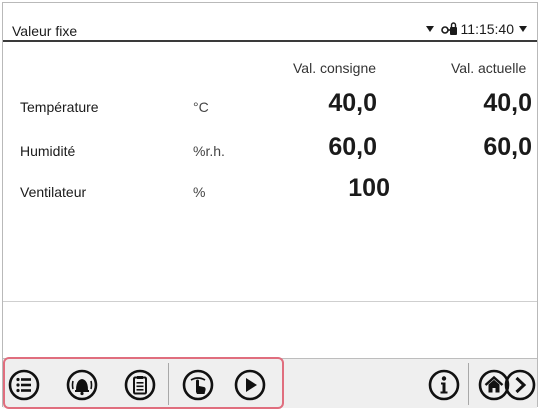 The height and width of the screenshot is (409, 540). Describe the element at coordinates (199, 192) in the screenshot. I see `parameter-unit: %` at that location.